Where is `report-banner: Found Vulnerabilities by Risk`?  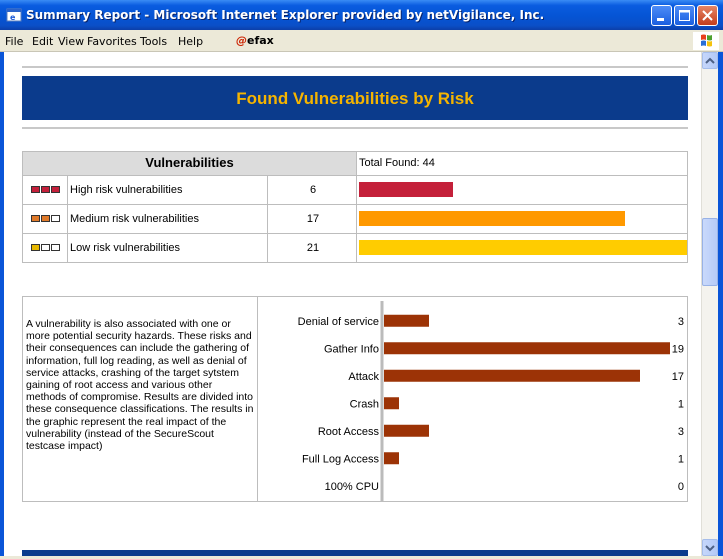 report-banner: Found Vulnerabilities by Risk is located at coordinates (355, 98).